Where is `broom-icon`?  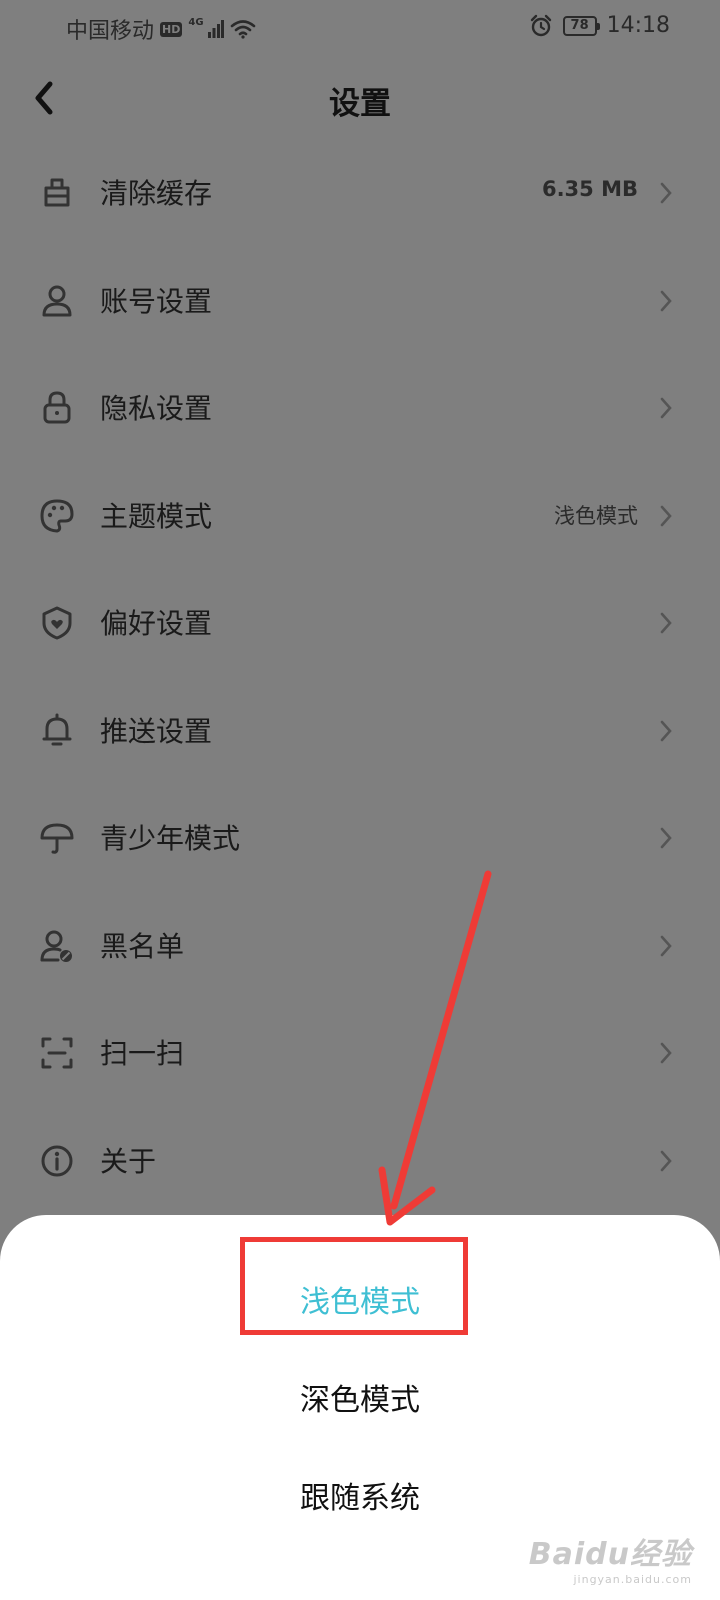
broom-icon is located at coordinates (57, 192).